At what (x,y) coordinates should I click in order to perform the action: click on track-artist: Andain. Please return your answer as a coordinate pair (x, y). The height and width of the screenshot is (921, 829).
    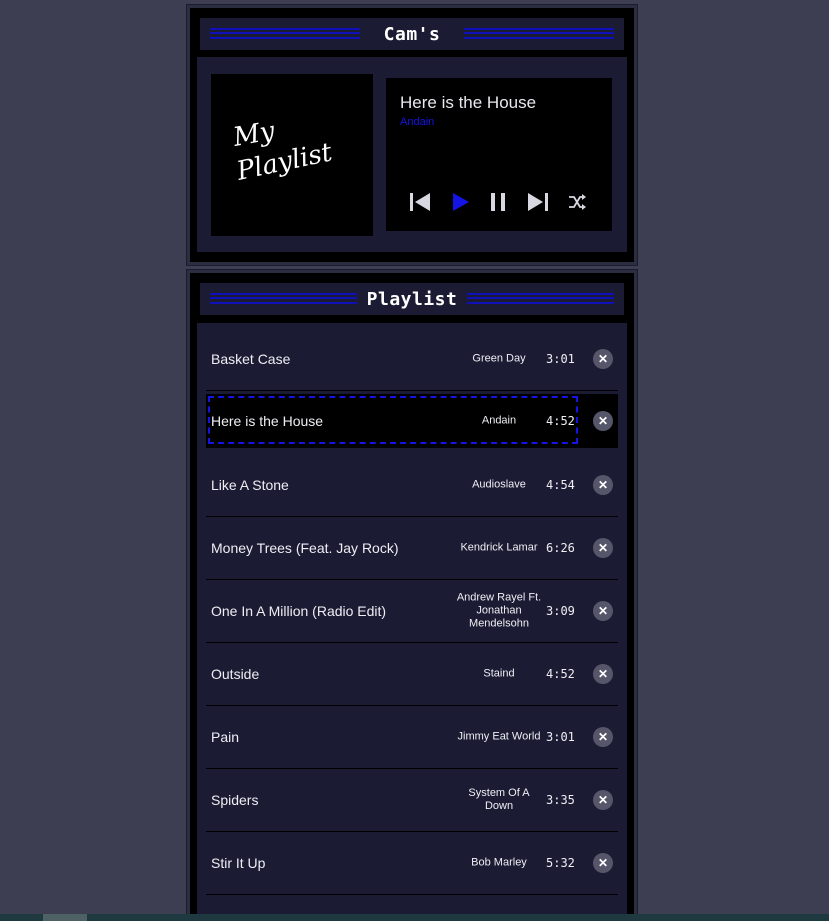
    Looking at the image, I should click on (499, 420).